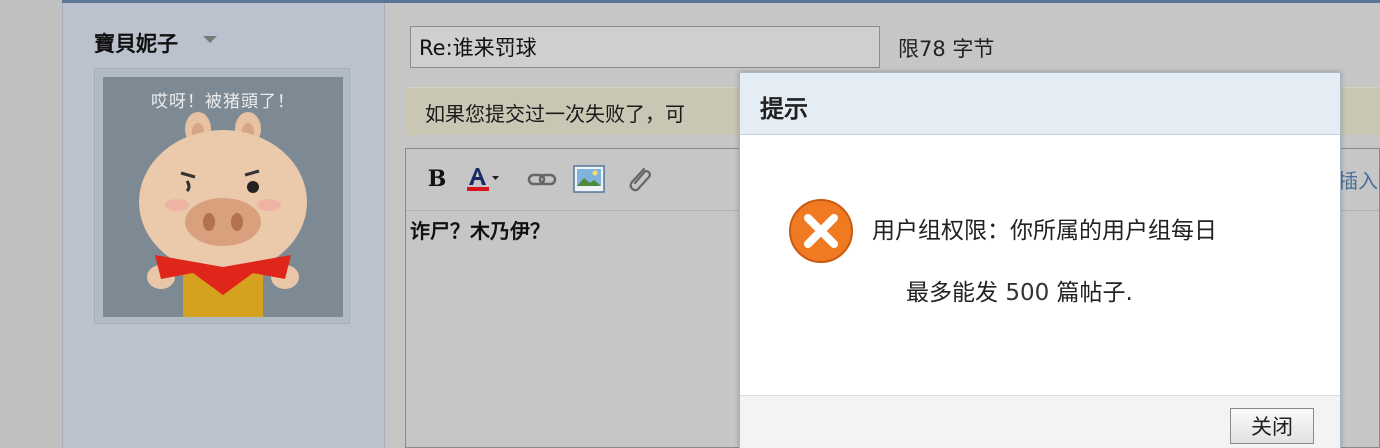 This screenshot has width=1380, height=448. What do you see at coordinates (1044, 231) in the screenshot?
I see `dialog-message-line1: 用户组权限：你所属的用户组每日` at bounding box center [1044, 231].